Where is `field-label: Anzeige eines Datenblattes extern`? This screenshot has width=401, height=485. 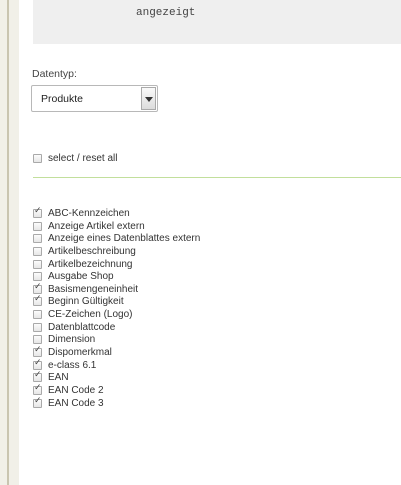
field-label: Anzeige eines Datenblattes extern is located at coordinates (124, 239).